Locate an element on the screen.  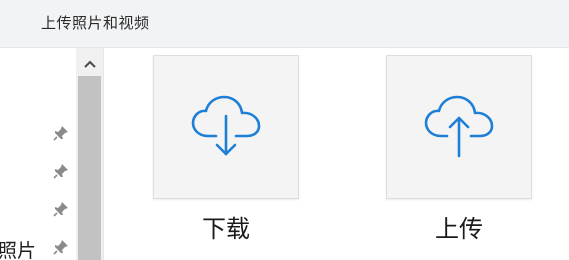
download-label: 下载 is located at coordinates (226, 229).